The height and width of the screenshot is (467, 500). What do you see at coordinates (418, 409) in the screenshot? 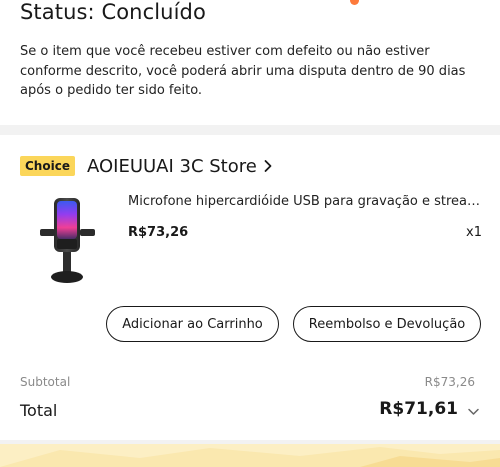
I see `total-value: R$71,61` at bounding box center [418, 409].